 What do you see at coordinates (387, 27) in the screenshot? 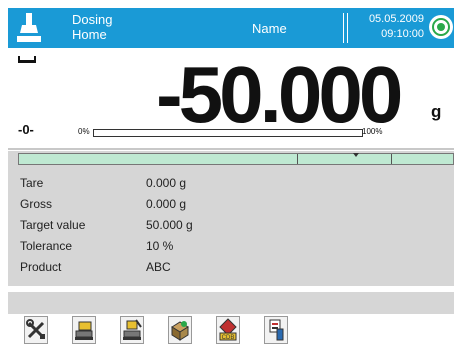
I see `date-time: 05.05.2009 09:10:00` at bounding box center [387, 27].